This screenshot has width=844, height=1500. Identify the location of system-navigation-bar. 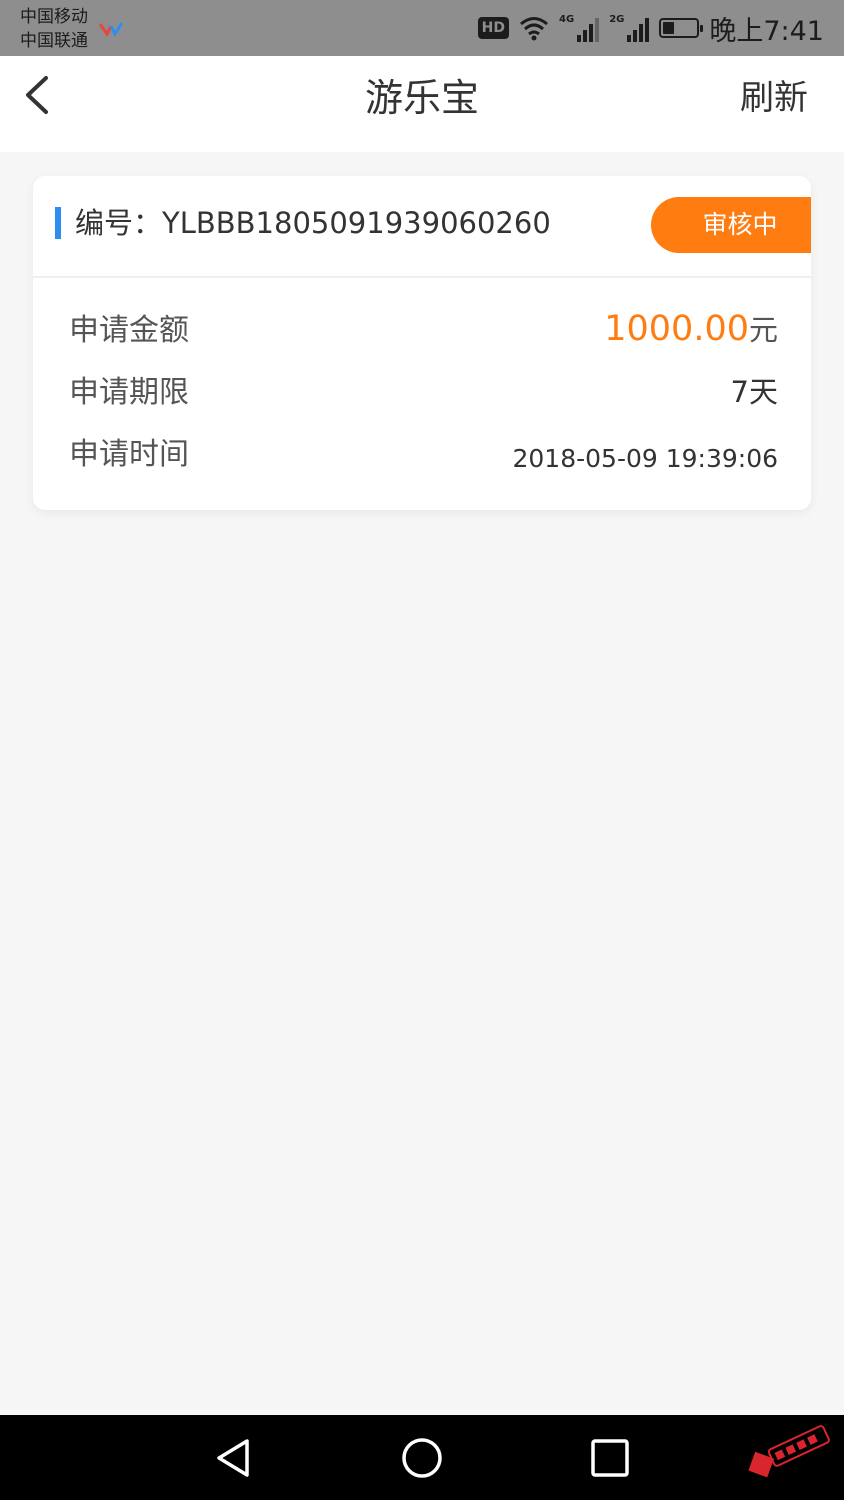
(422, 1457).